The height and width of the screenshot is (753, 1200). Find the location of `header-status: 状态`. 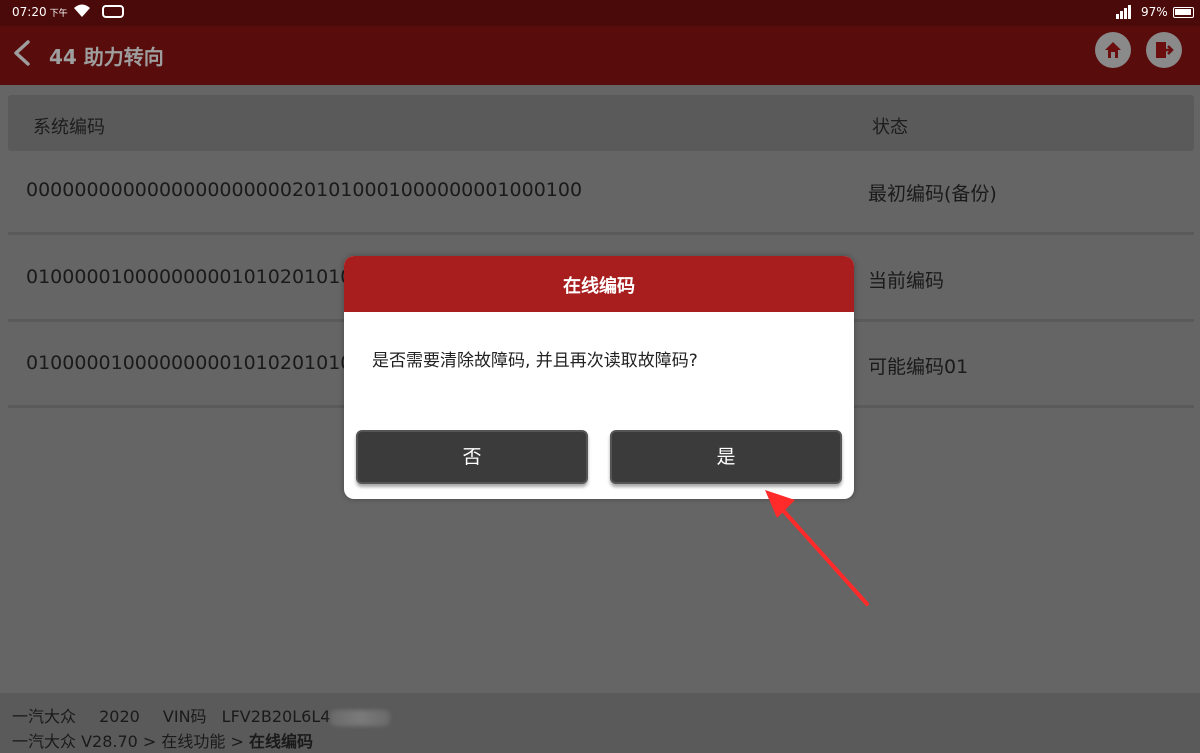

header-status: 状态 is located at coordinates (890, 127).